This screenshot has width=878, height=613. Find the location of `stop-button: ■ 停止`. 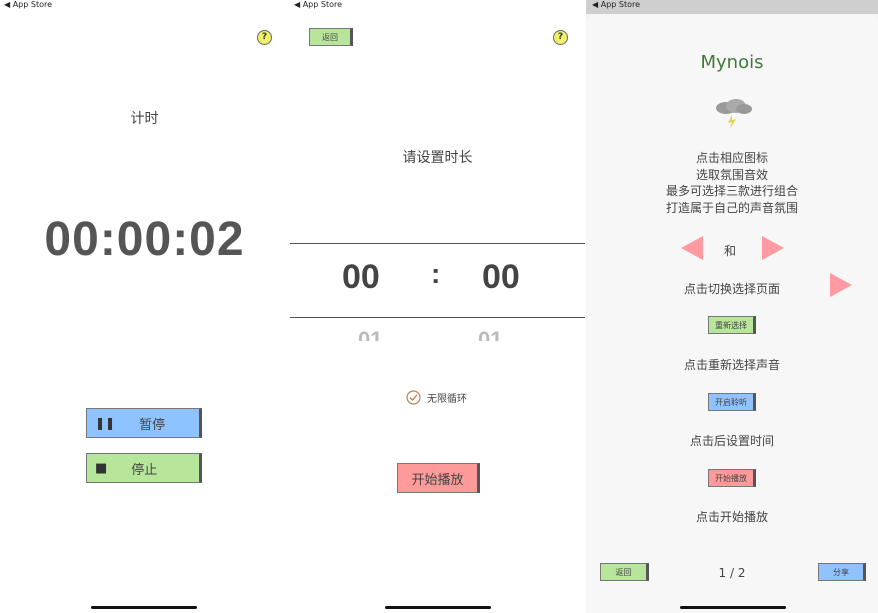

stop-button: ■ 停止 is located at coordinates (144, 468).